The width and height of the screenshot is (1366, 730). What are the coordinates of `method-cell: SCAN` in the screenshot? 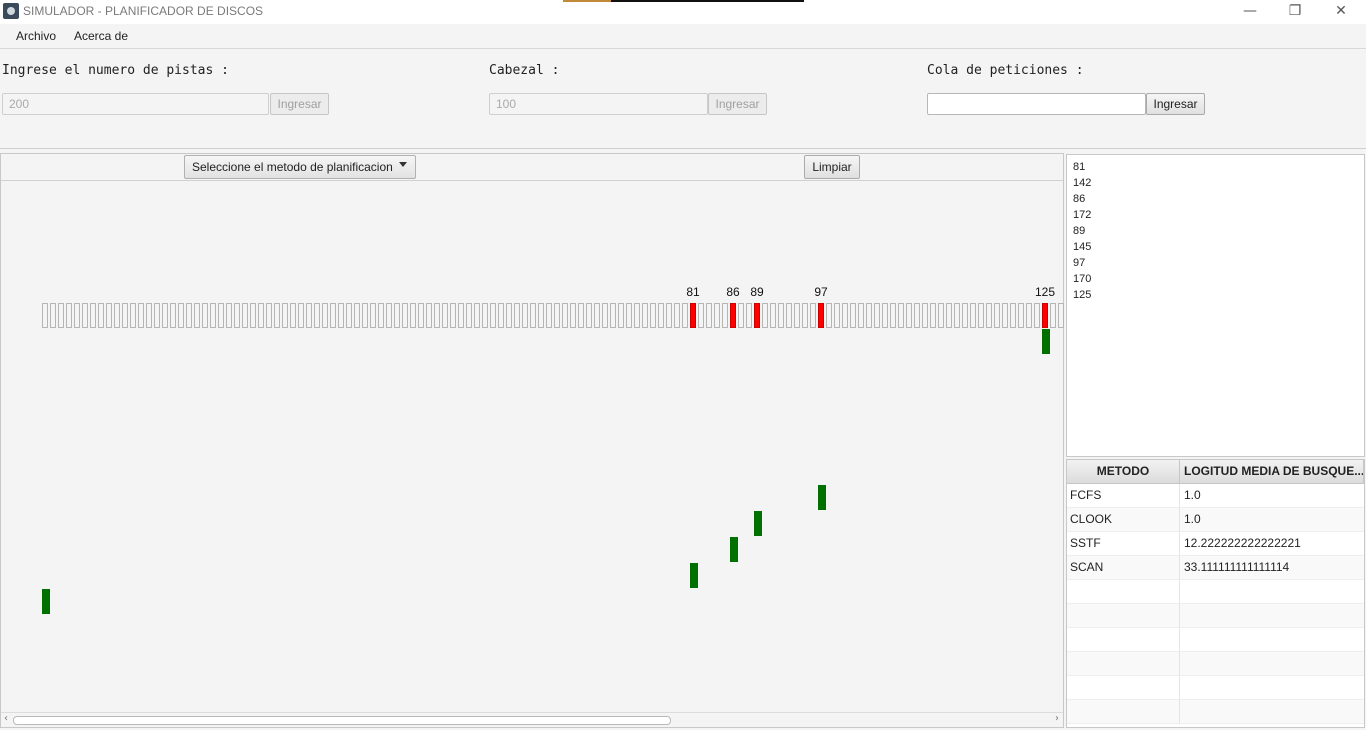 It's located at (1123, 567).